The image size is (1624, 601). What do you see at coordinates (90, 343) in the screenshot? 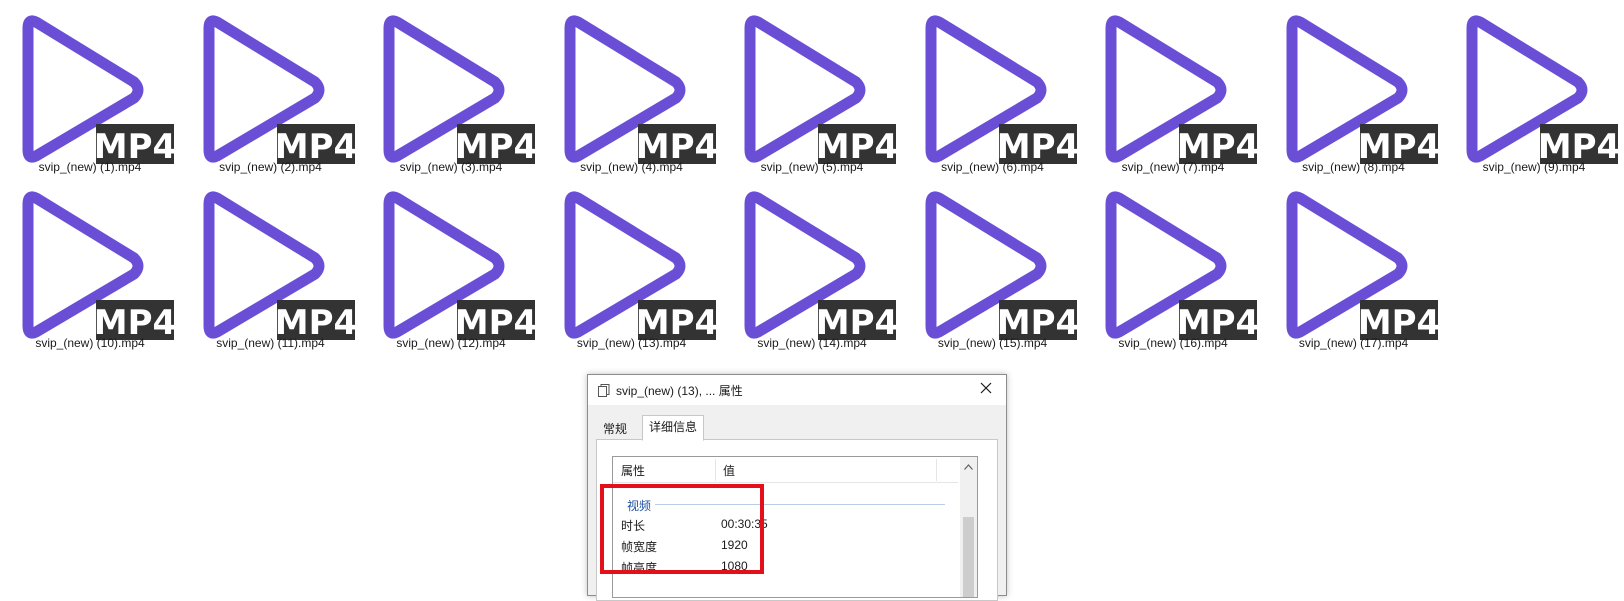
I see `file-name: svip_(new) (10).mp4` at bounding box center [90, 343].